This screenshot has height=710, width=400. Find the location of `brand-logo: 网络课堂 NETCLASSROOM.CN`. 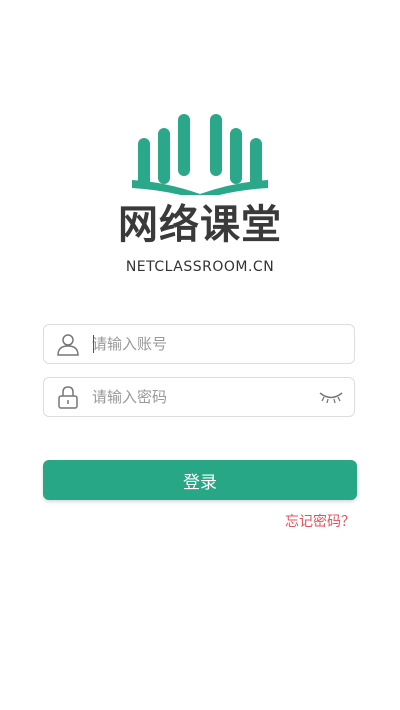

brand-logo: 网络课堂 NETCLASSROOM.CN is located at coordinates (200, 195).